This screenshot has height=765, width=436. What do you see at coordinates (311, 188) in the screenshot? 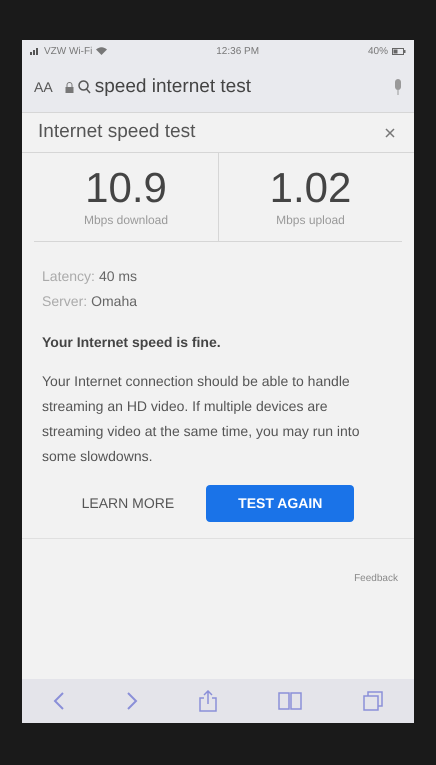
I see `speed-value: 1.02` at bounding box center [311, 188].